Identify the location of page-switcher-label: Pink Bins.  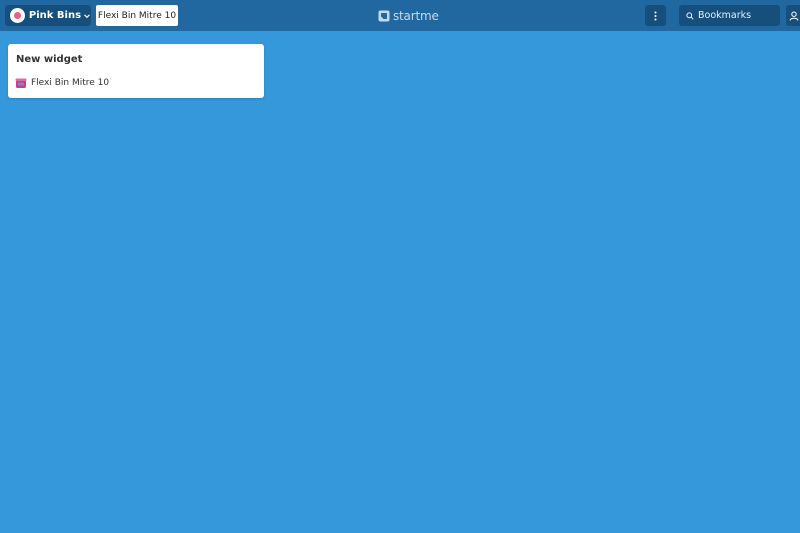
(55, 15).